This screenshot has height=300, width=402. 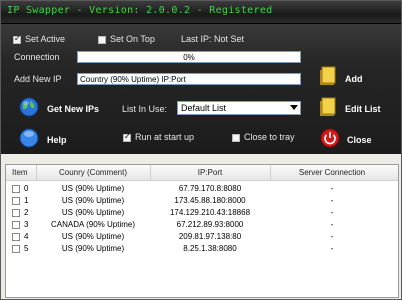 I want to click on connection-progress-text: 0%, so click(x=189, y=57).